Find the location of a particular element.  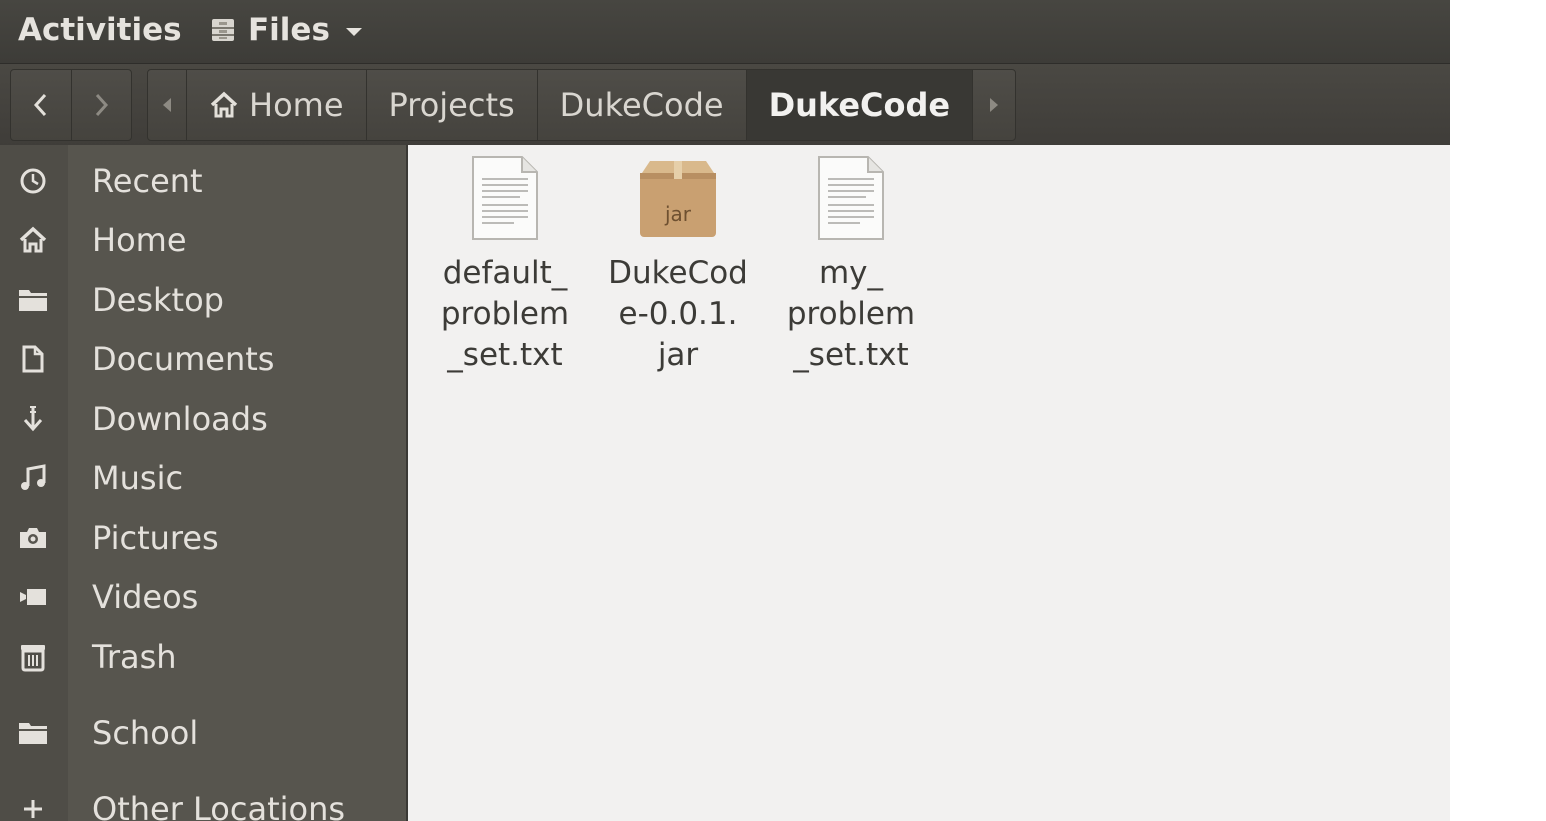

file-name: DukeCod e-0.0.1. jar is located at coordinates (678, 314).